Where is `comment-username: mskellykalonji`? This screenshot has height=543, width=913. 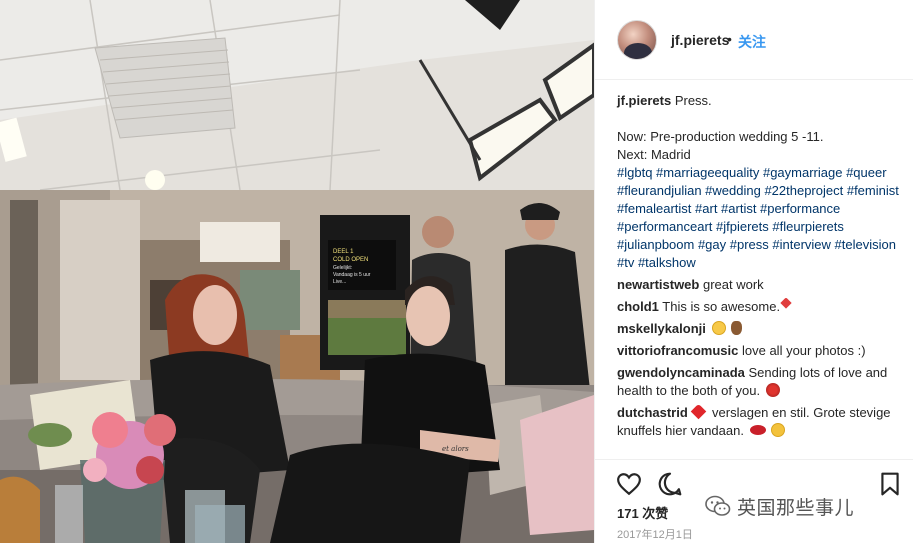
comment-username: mskellykalonji is located at coordinates (661, 328).